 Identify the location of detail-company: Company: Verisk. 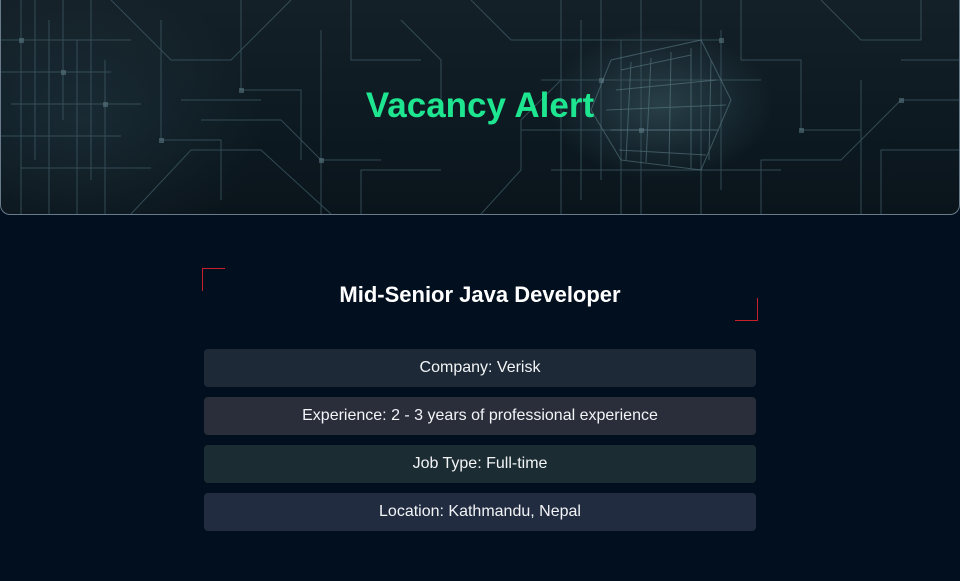
(480, 368).